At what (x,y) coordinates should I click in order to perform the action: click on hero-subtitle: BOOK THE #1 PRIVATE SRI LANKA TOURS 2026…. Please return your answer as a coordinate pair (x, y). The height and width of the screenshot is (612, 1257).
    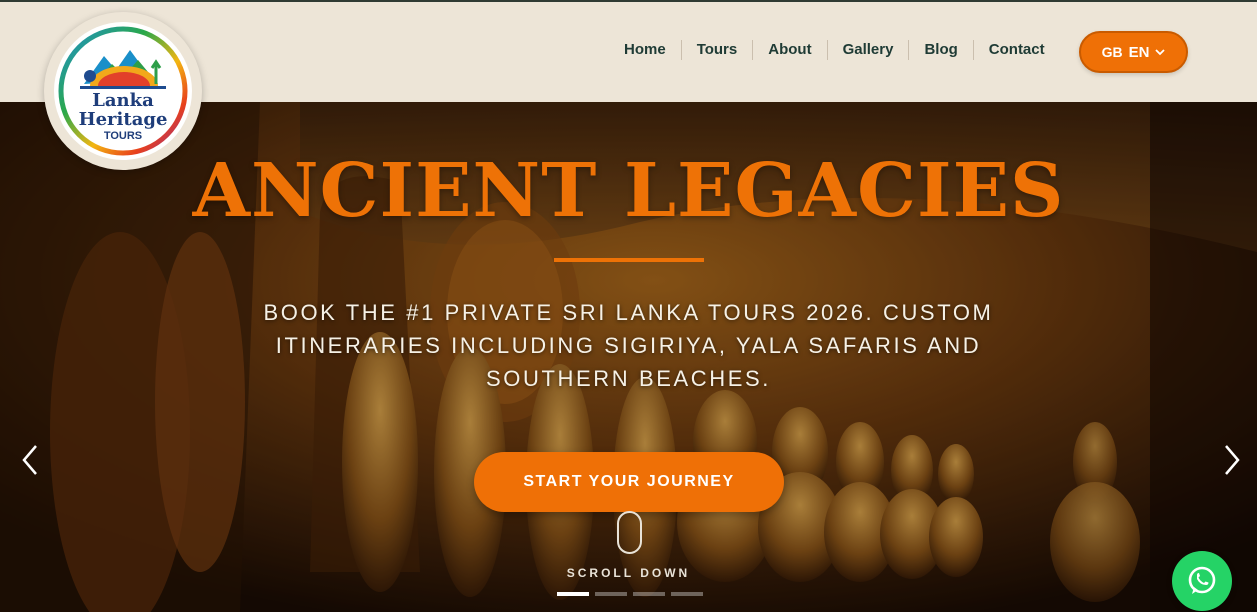
    Looking at the image, I should click on (628, 345).